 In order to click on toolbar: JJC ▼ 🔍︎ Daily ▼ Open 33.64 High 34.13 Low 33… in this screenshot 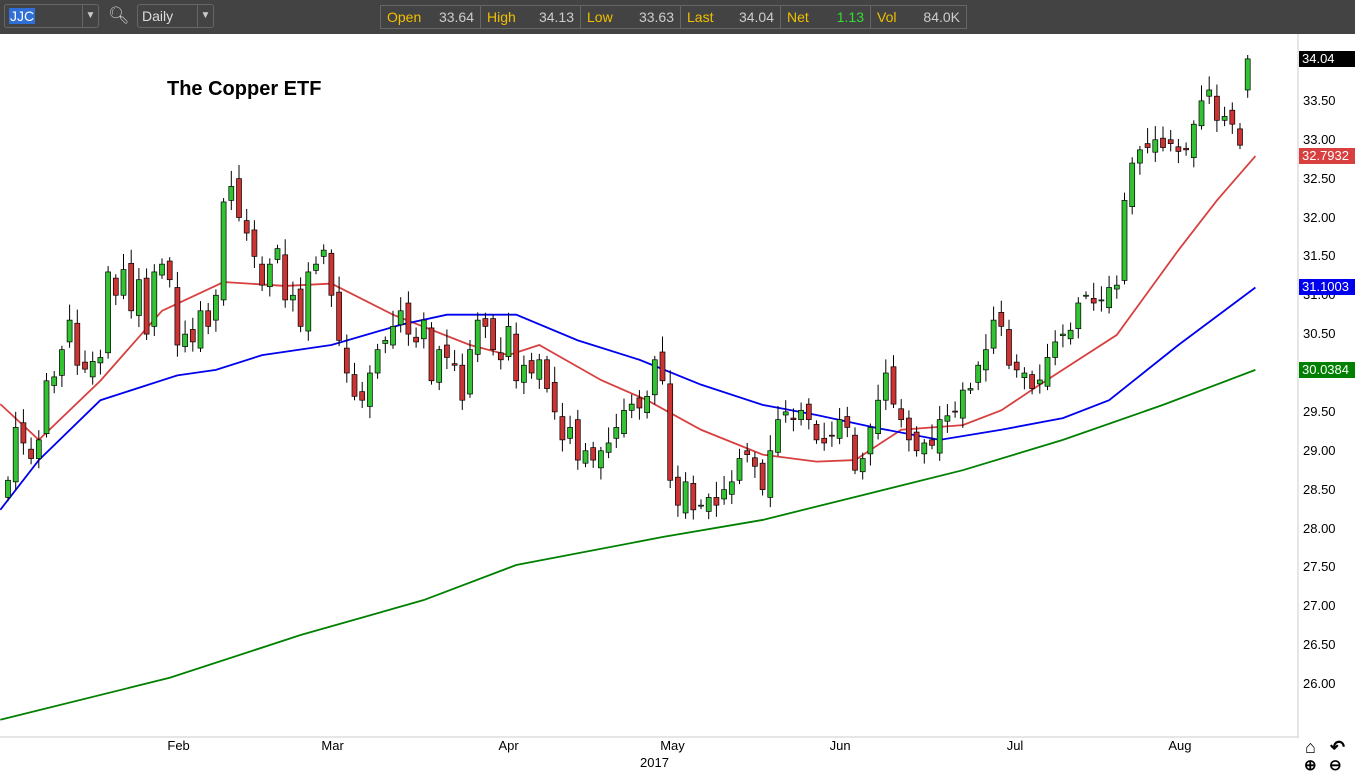, I will do `click(677, 17)`.